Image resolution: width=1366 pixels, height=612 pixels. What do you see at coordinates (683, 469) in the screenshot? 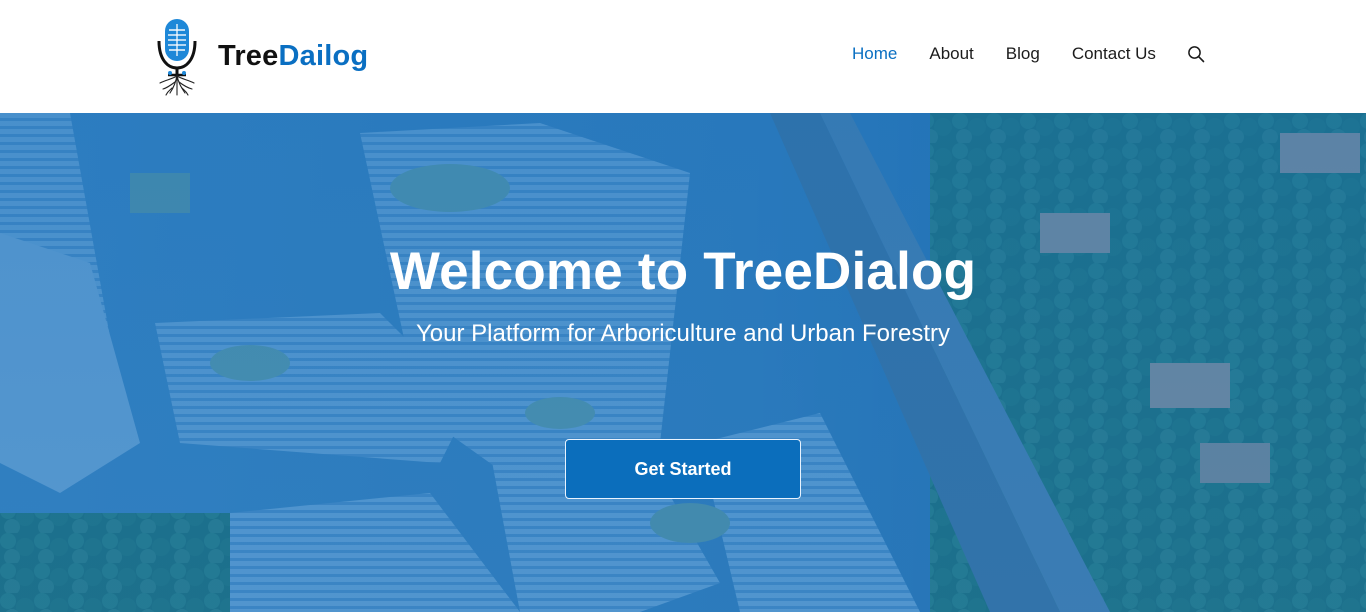
I see `get-started-button: Get Started` at bounding box center [683, 469].